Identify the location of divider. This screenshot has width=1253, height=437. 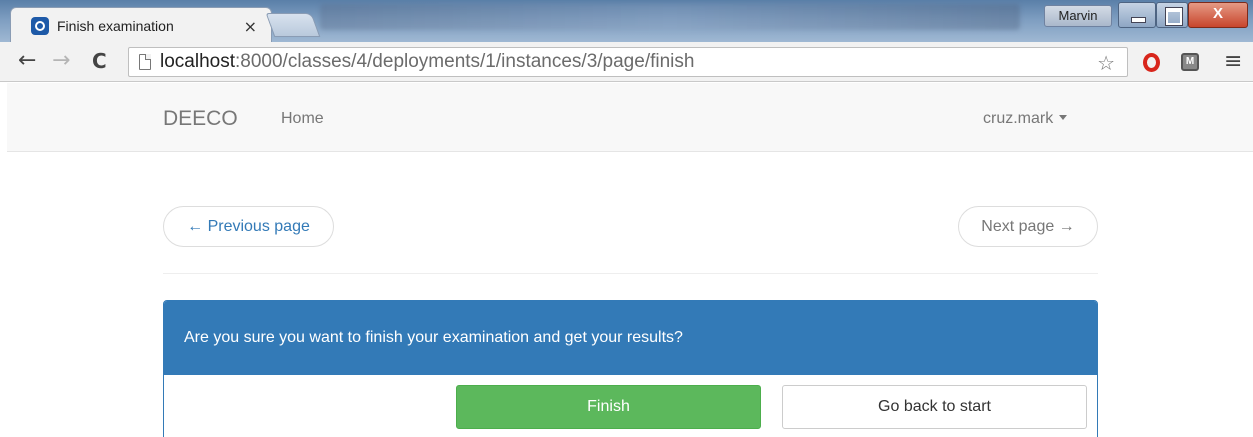
(630, 273).